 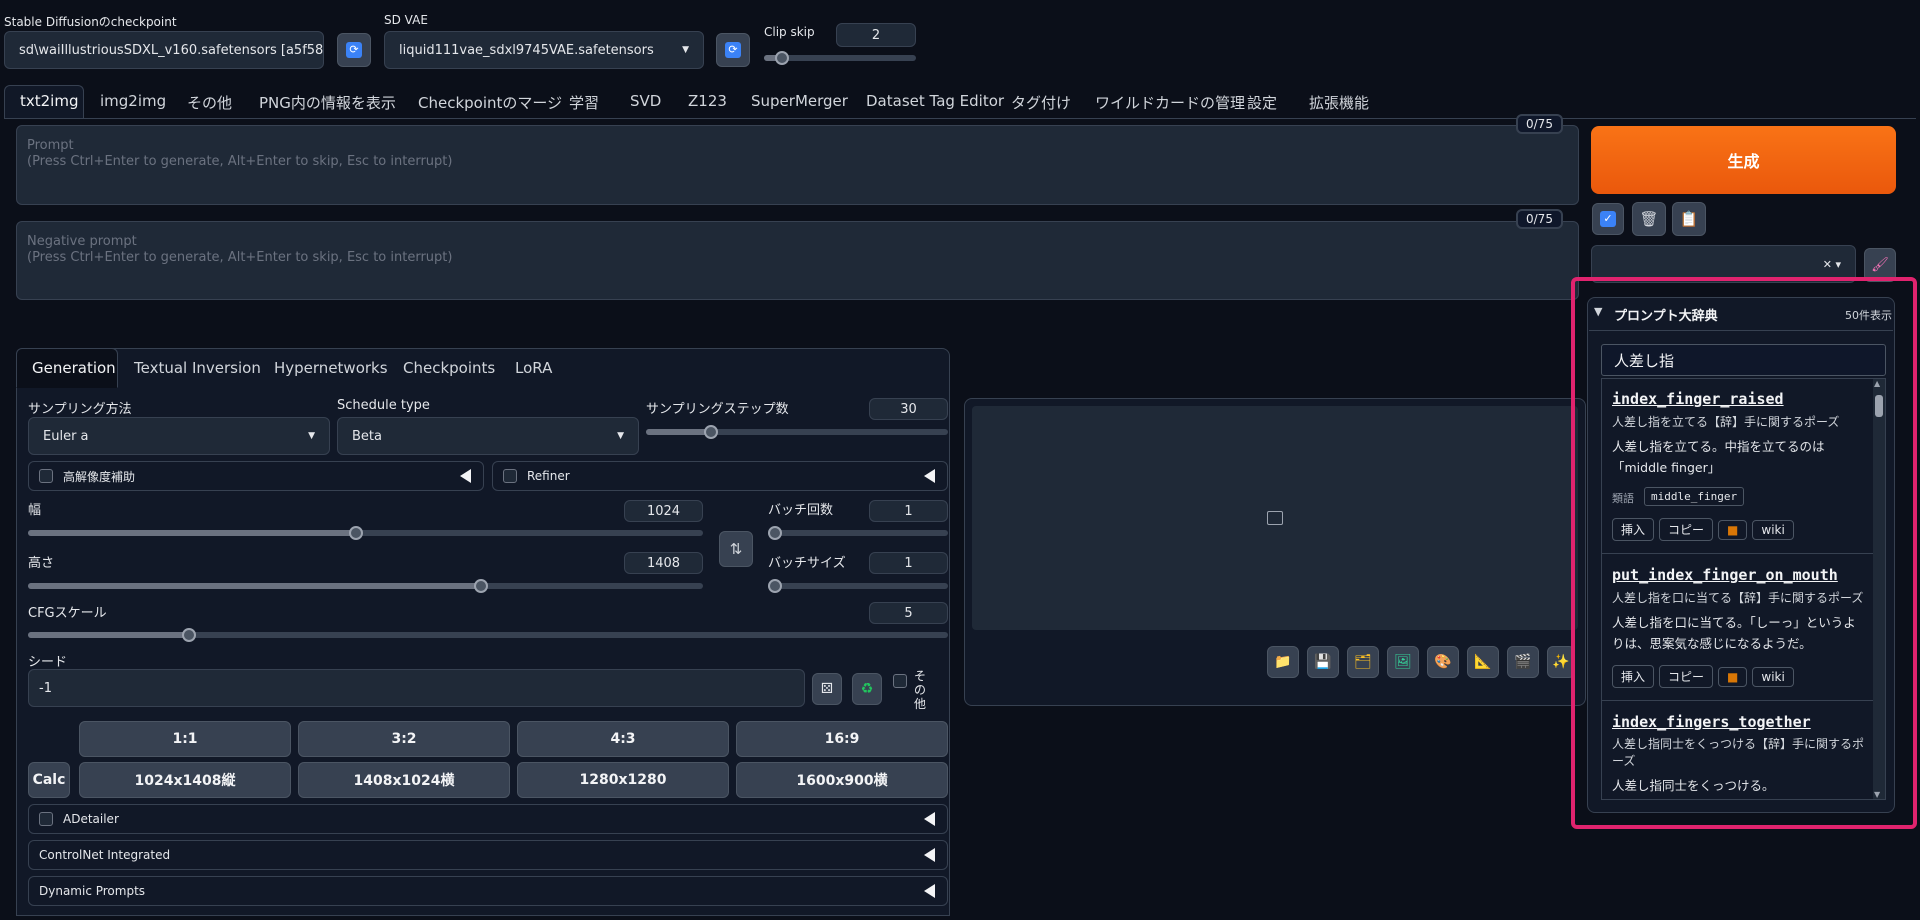 What do you see at coordinates (1711, 722) in the screenshot?
I see `tag-name: index_fingers_together` at bounding box center [1711, 722].